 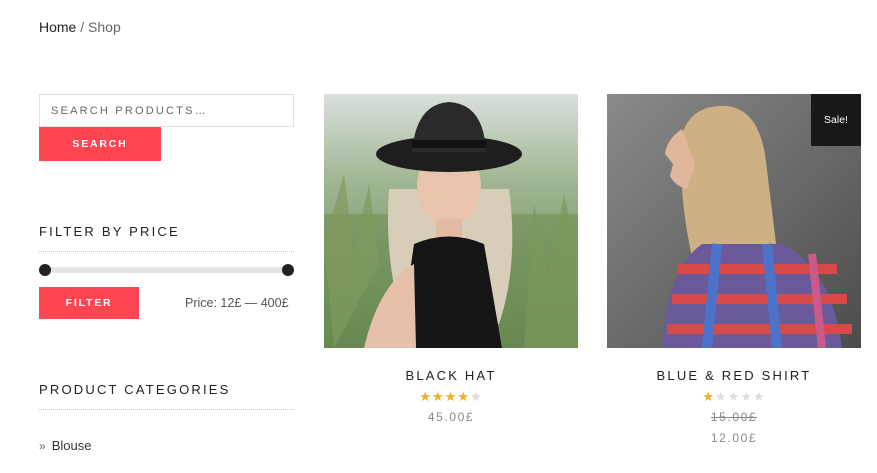 I want to click on price-slider-min-handle, so click(x=45, y=270).